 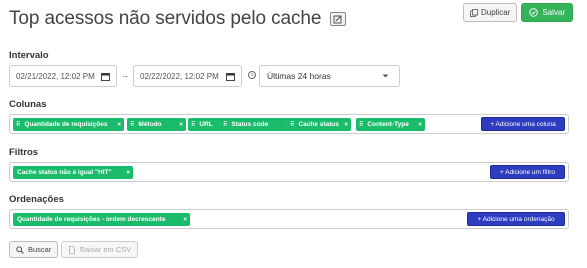 I want to click on range-preset-value: Últimas 24 horas, so click(x=299, y=76).